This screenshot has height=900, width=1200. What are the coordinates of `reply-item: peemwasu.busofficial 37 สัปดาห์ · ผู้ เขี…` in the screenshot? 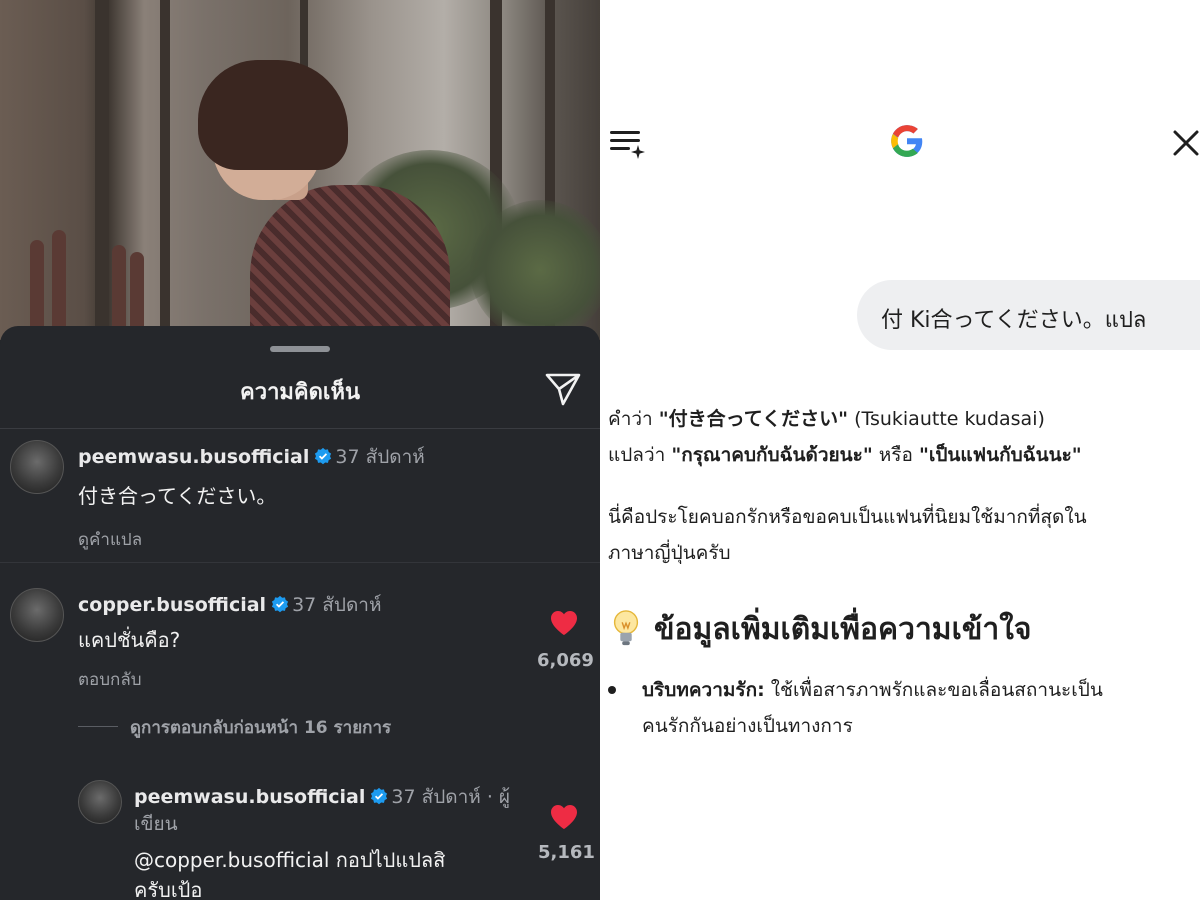 It's located at (300, 838).